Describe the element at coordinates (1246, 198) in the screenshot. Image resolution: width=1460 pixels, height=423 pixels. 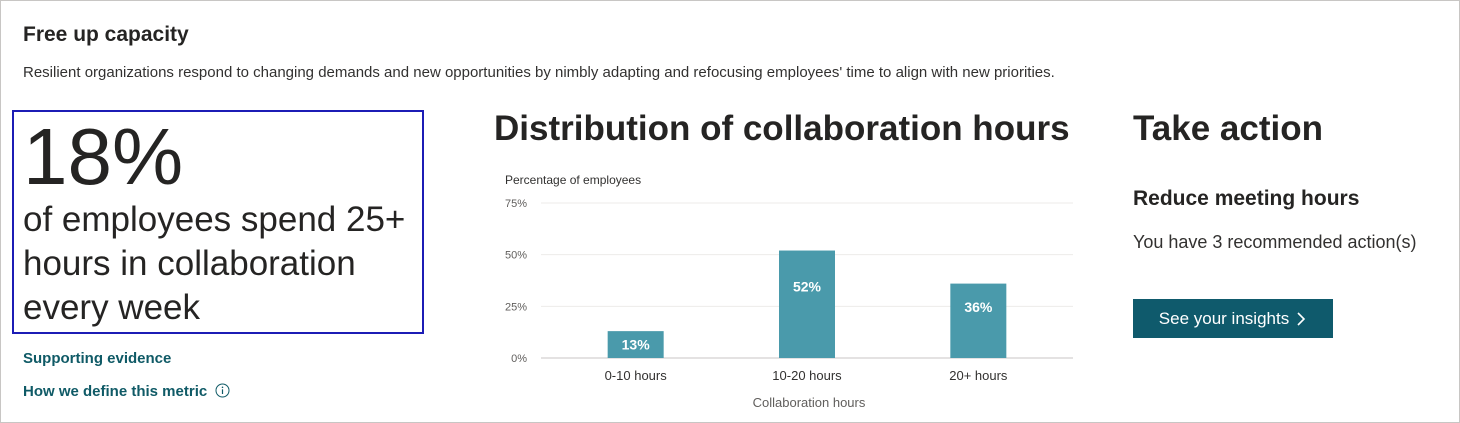
I see `reduce-meeting-hours-heading: Reduce meeting hours` at that location.